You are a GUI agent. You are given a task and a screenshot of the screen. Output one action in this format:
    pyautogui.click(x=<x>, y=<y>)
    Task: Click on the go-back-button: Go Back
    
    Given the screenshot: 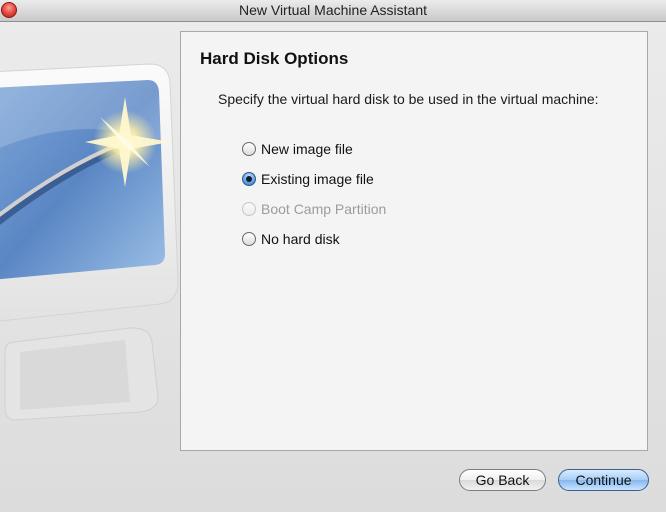 What is the action you would take?
    pyautogui.click(x=502, y=480)
    